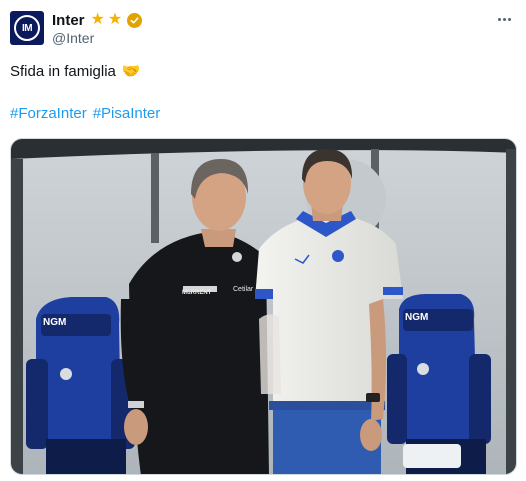 The height and width of the screenshot is (481, 526). Describe the element at coordinates (68, 20) in the screenshot. I see `display-name: Inter` at that location.